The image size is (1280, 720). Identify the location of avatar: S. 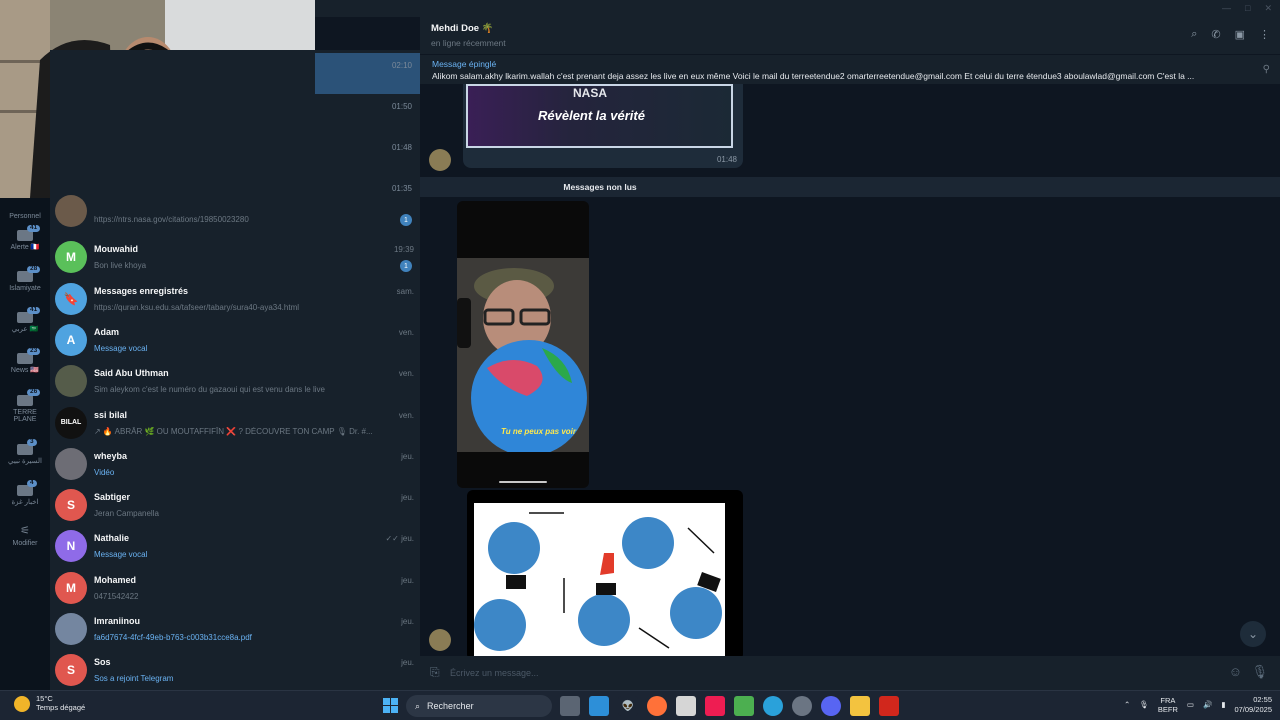
(71, 670).